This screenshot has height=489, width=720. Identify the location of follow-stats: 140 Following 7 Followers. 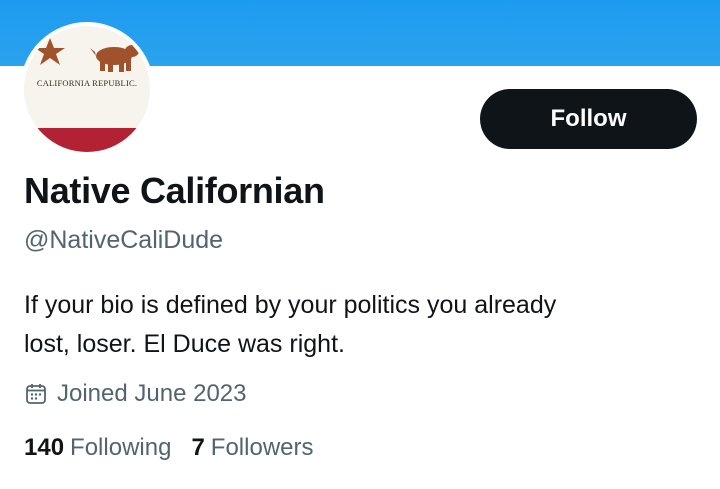
(179, 448).